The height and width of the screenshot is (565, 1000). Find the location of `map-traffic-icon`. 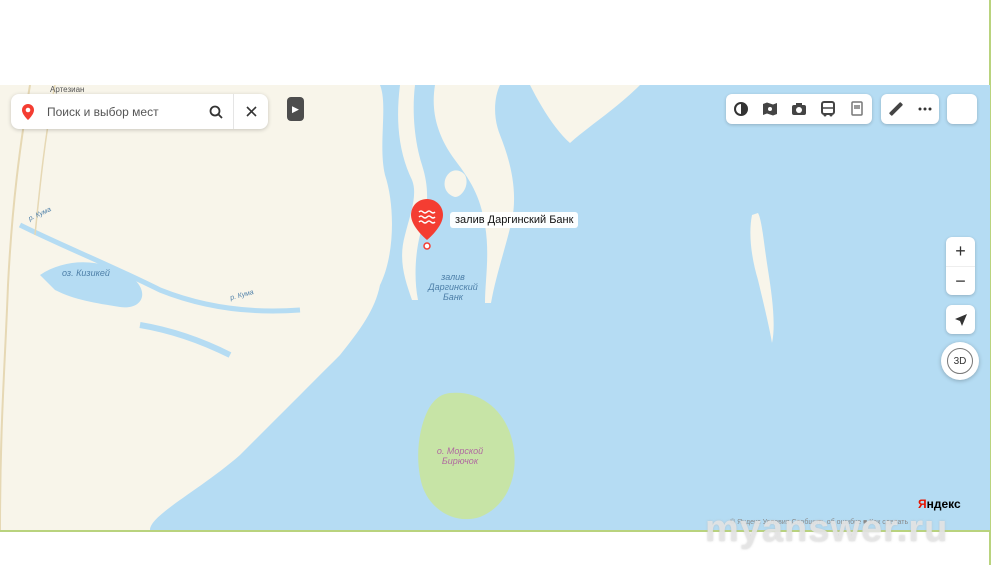

map-traffic-icon is located at coordinates (770, 109).